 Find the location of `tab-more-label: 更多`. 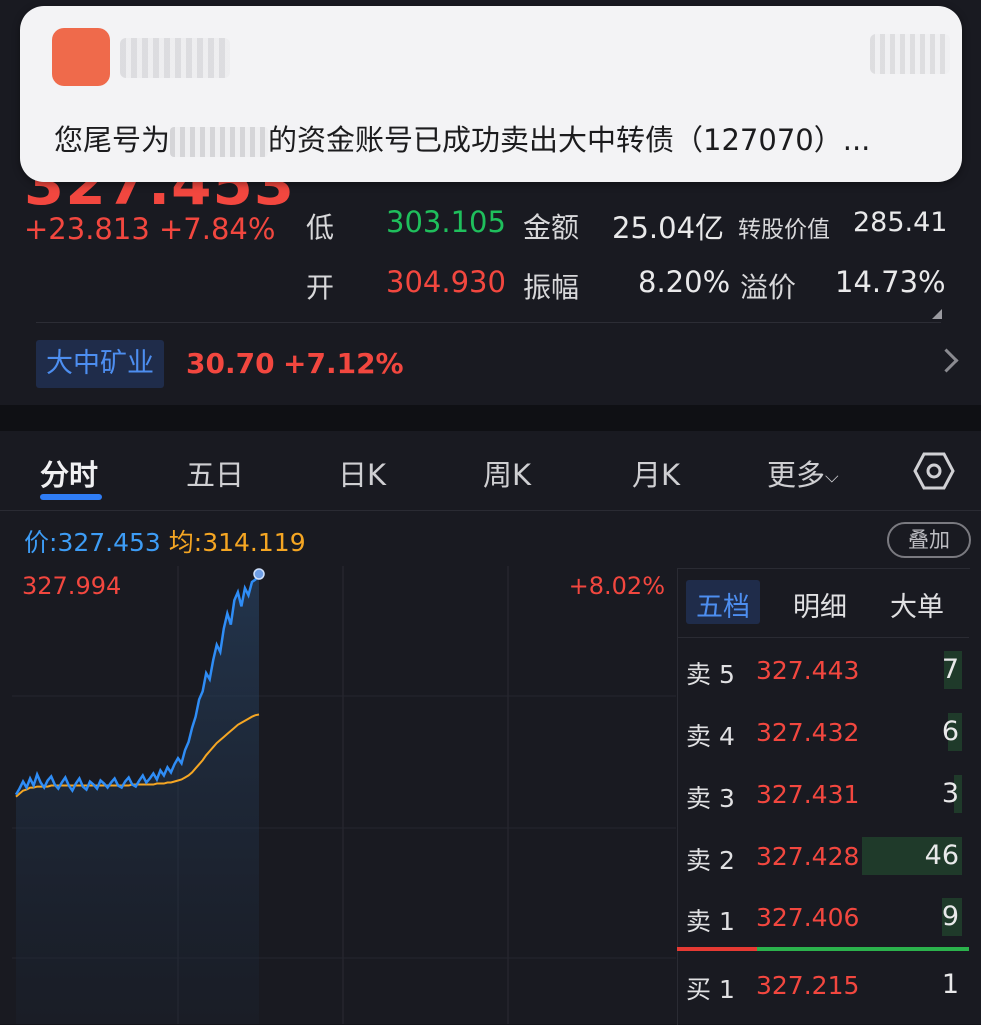

tab-more-label: 更多 is located at coordinates (796, 475).